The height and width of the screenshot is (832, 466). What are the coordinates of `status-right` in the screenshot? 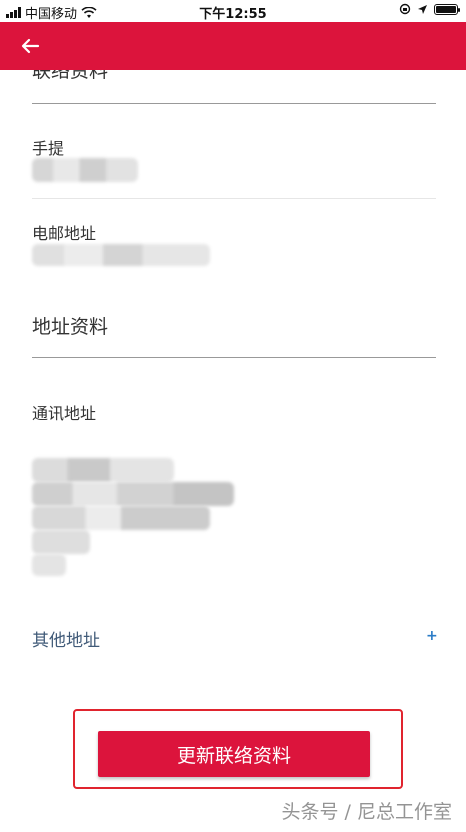 It's located at (429, 9).